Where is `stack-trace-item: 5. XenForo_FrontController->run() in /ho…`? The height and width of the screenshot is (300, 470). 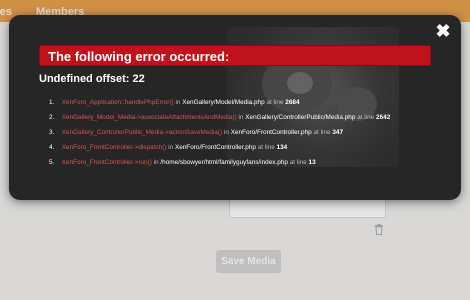 stack-trace-item: 5. XenForo_FrontController->run() in /ho… is located at coordinates (182, 162).